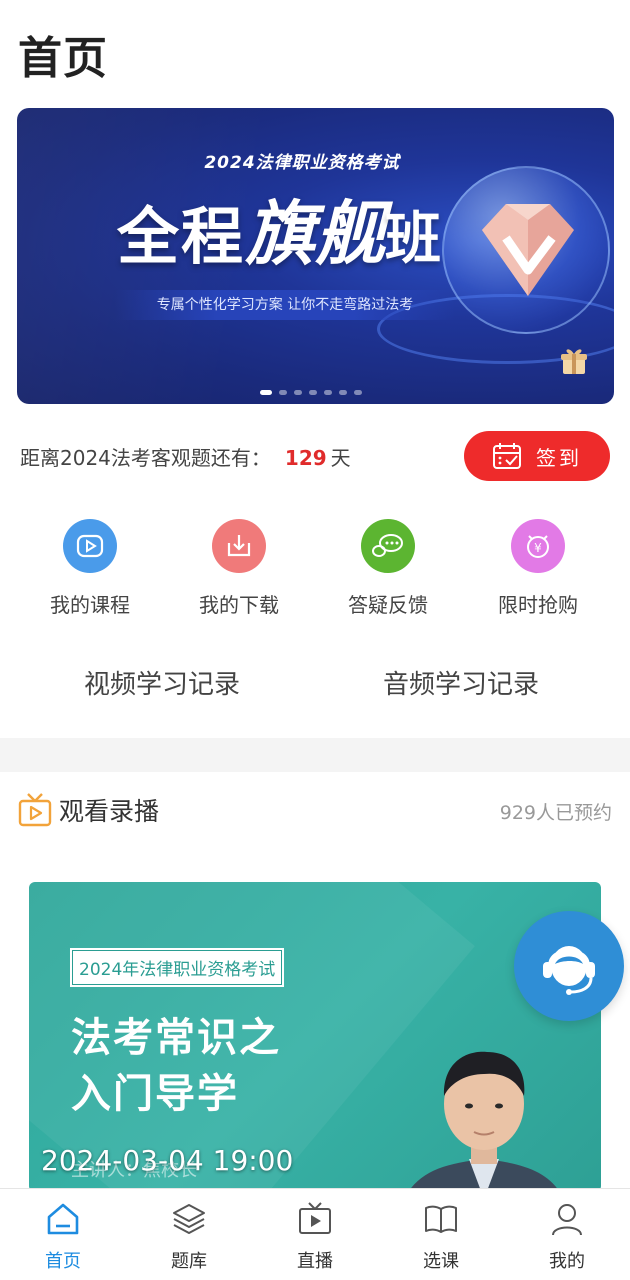  I want to click on section-title: 观看录播, so click(109, 811).